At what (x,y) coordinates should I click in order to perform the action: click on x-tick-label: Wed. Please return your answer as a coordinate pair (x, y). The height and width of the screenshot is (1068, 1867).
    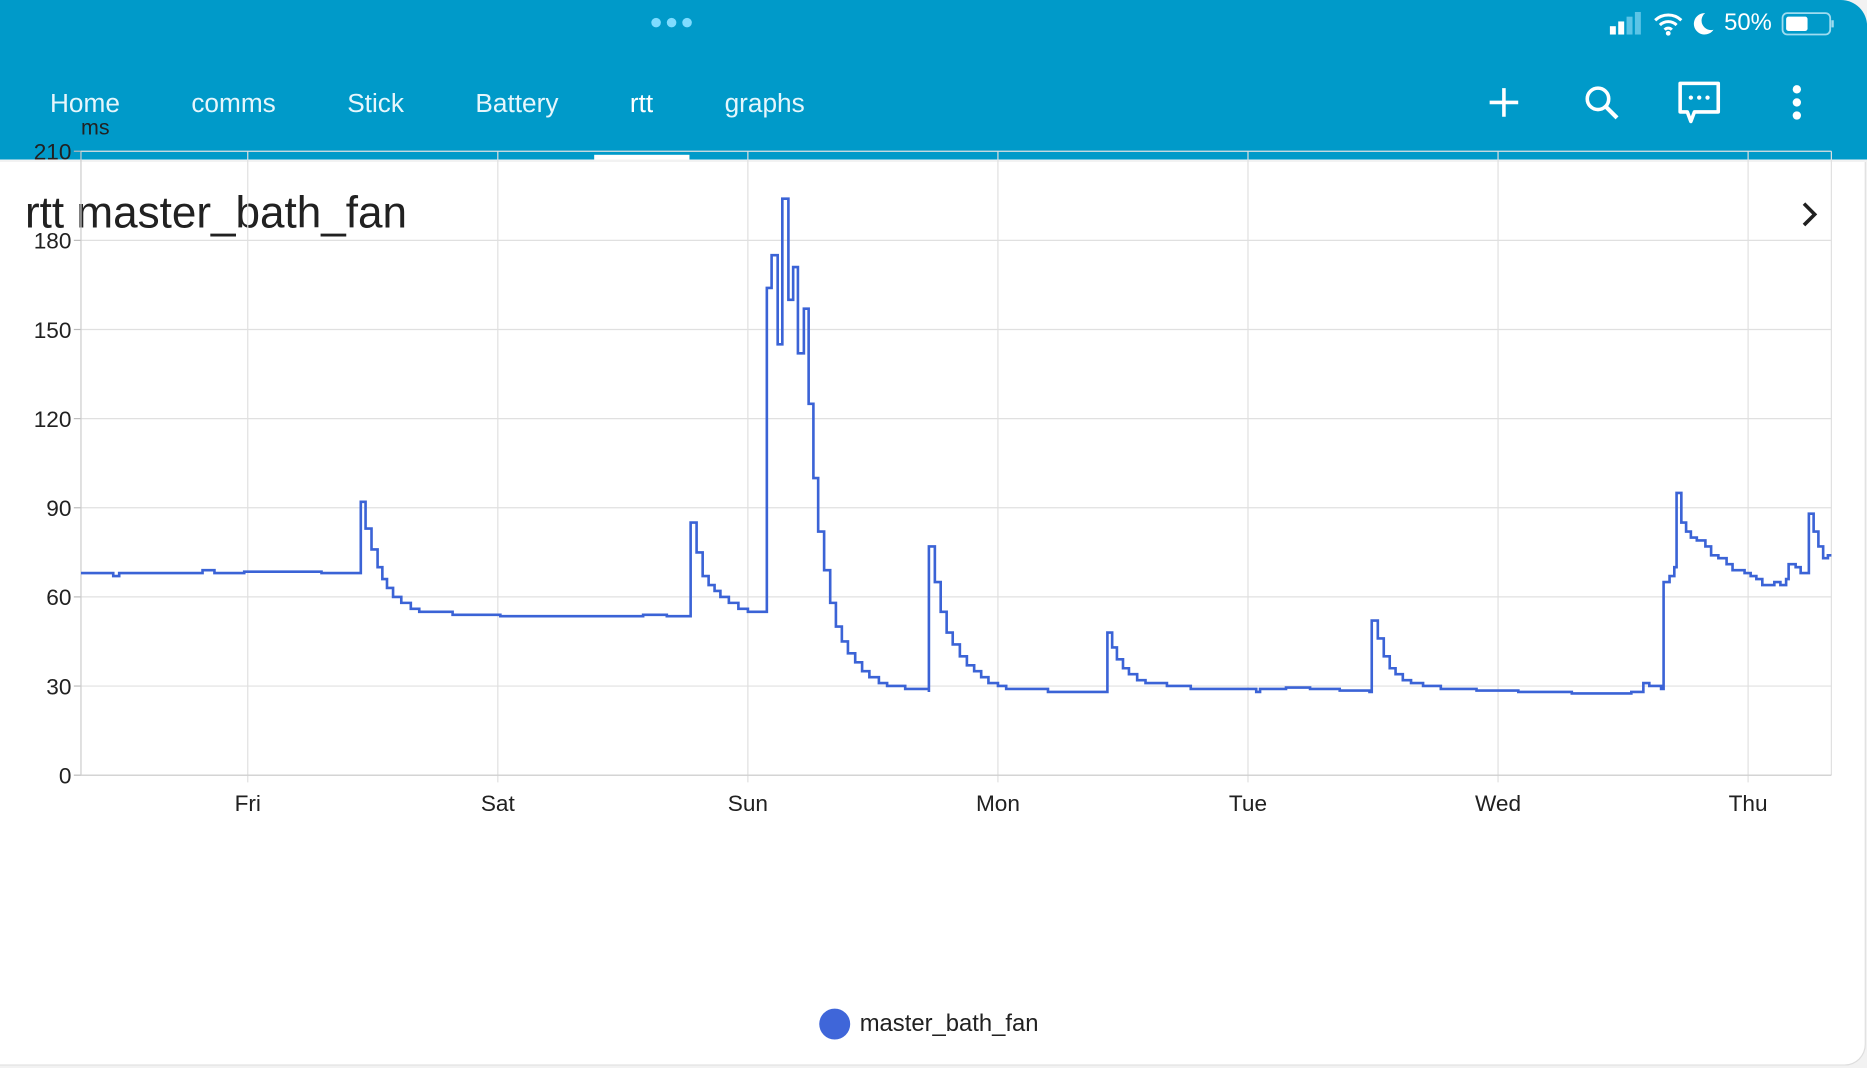
    Looking at the image, I should click on (1498, 803).